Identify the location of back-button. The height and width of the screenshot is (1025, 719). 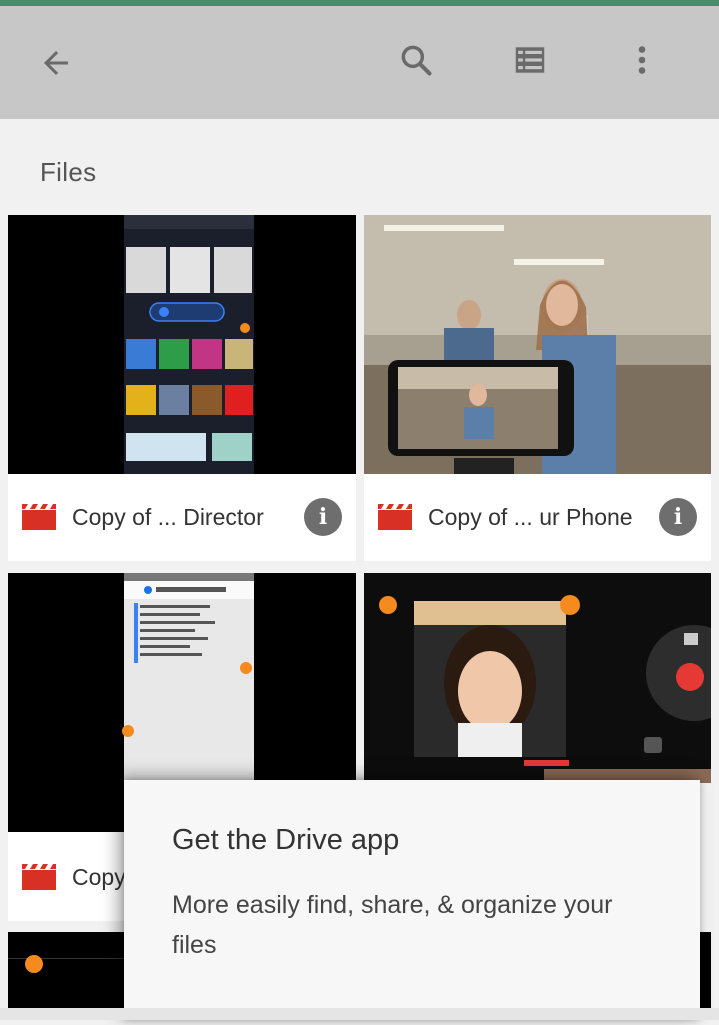
(56, 63).